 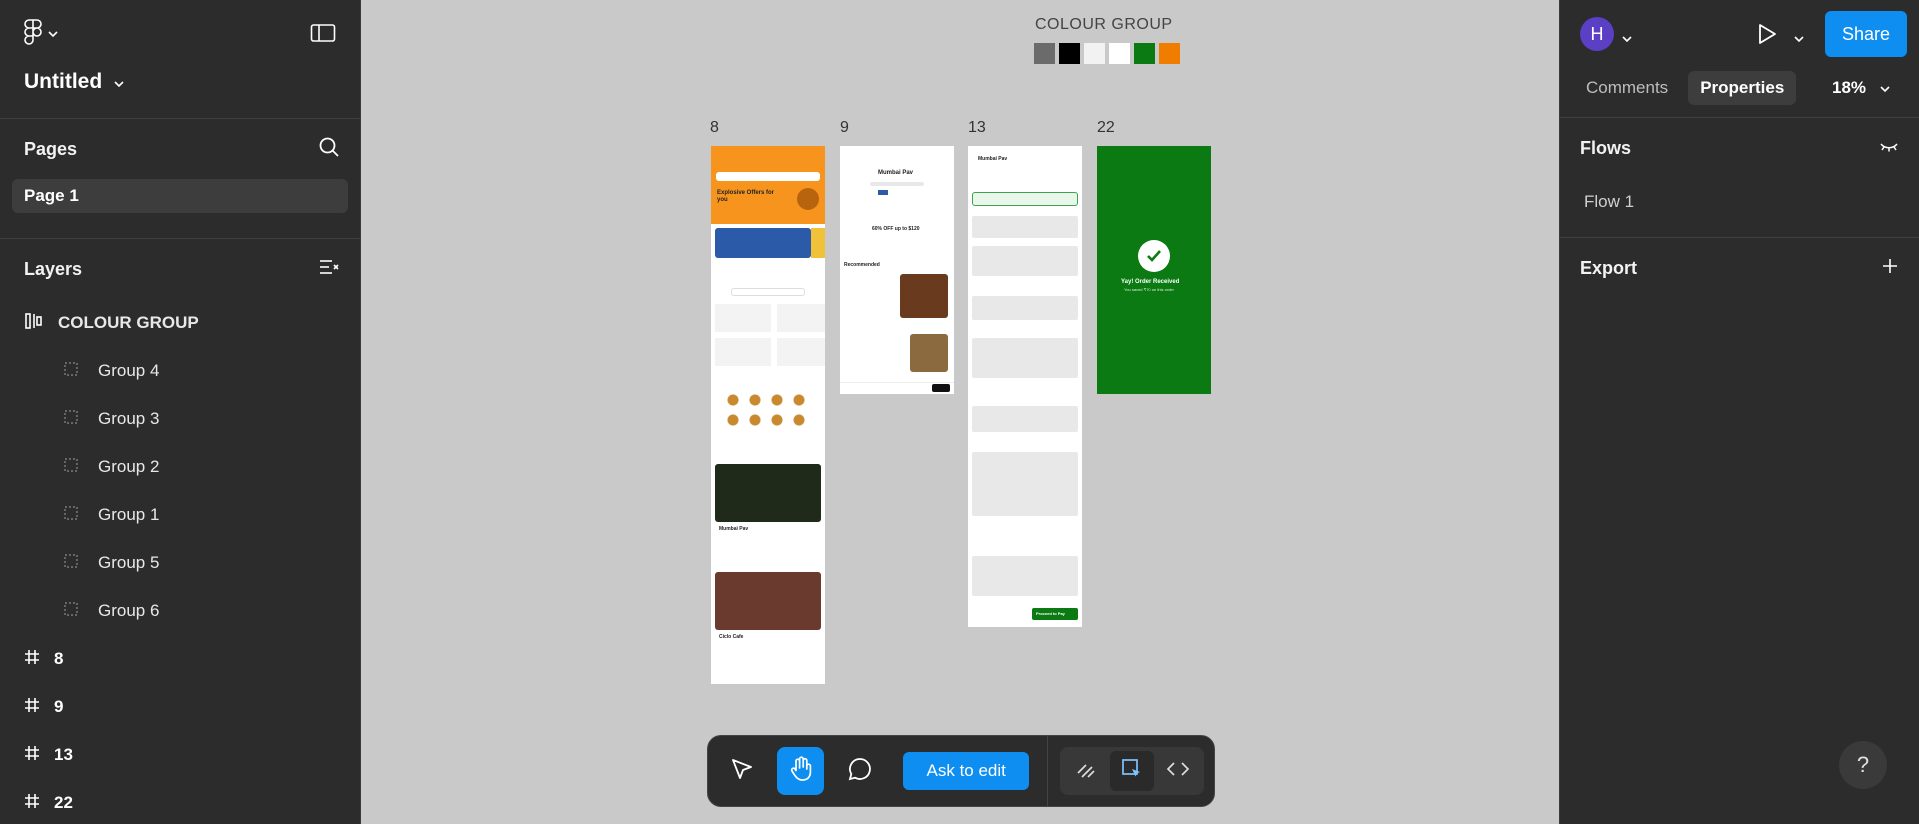 What do you see at coordinates (59, 706) in the screenshot?
I see `layer-label: 9` at bounding box center [59, 706].